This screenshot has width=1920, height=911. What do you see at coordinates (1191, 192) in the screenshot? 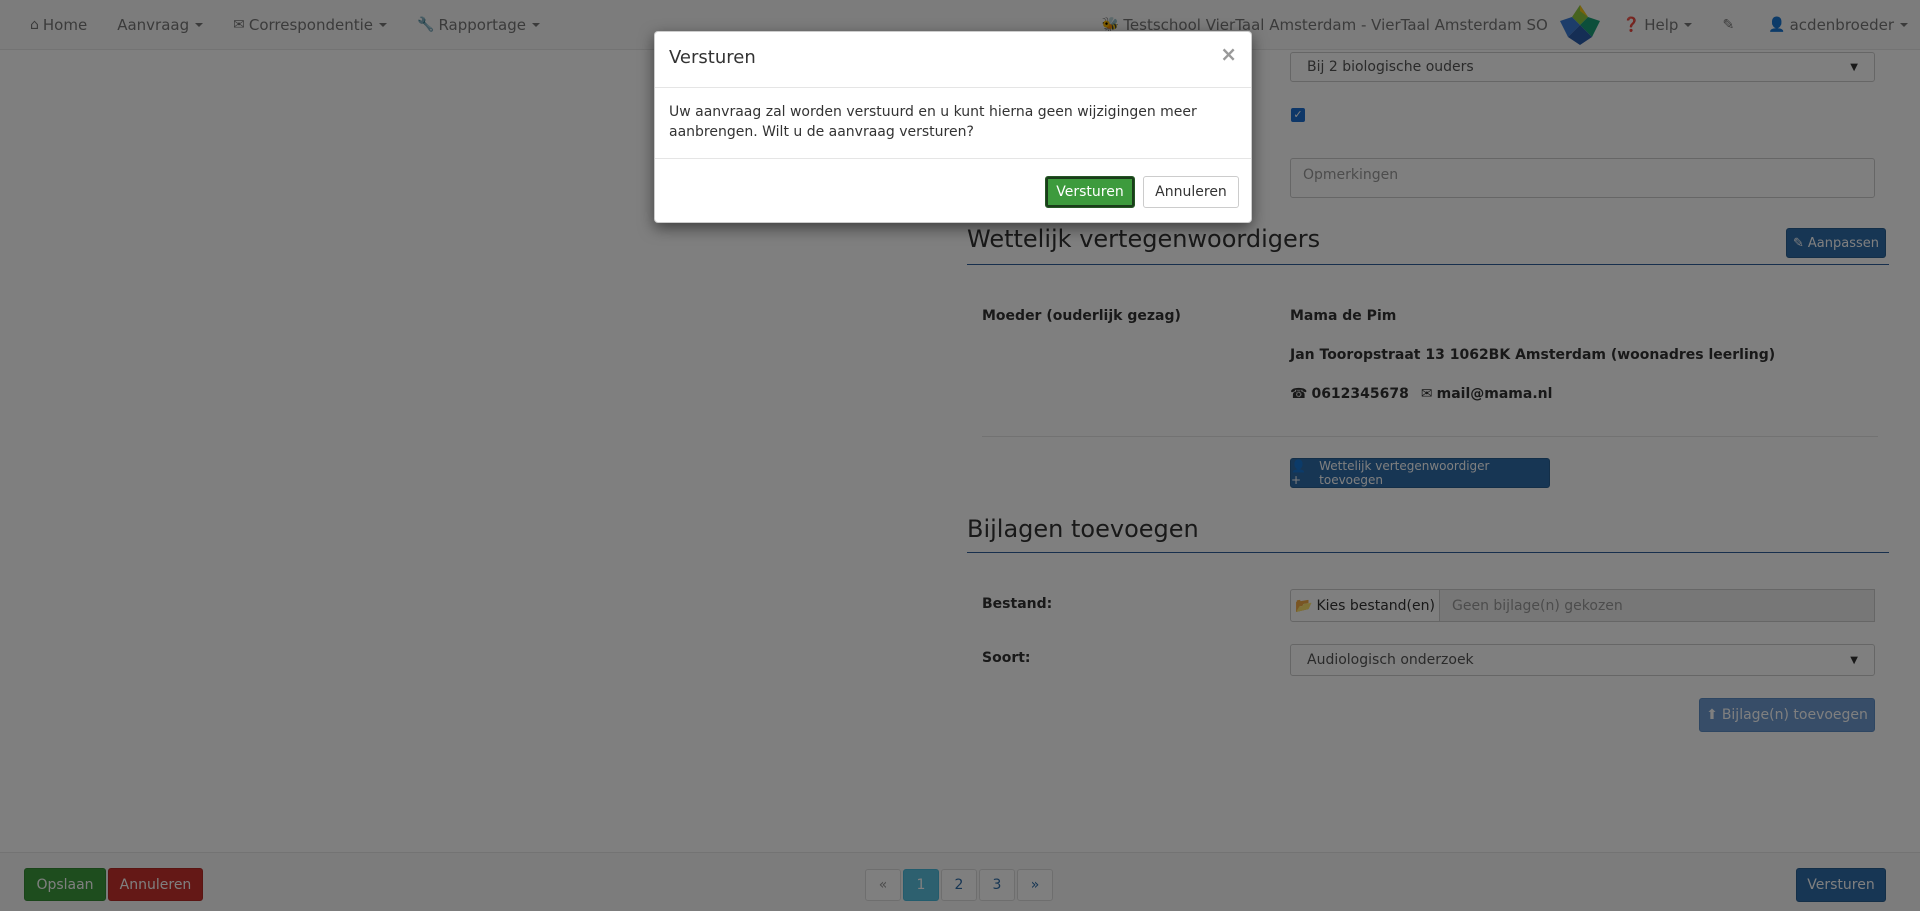
I see `modal-cancel-button: Annuleren` at bounding box center [1191, 192].